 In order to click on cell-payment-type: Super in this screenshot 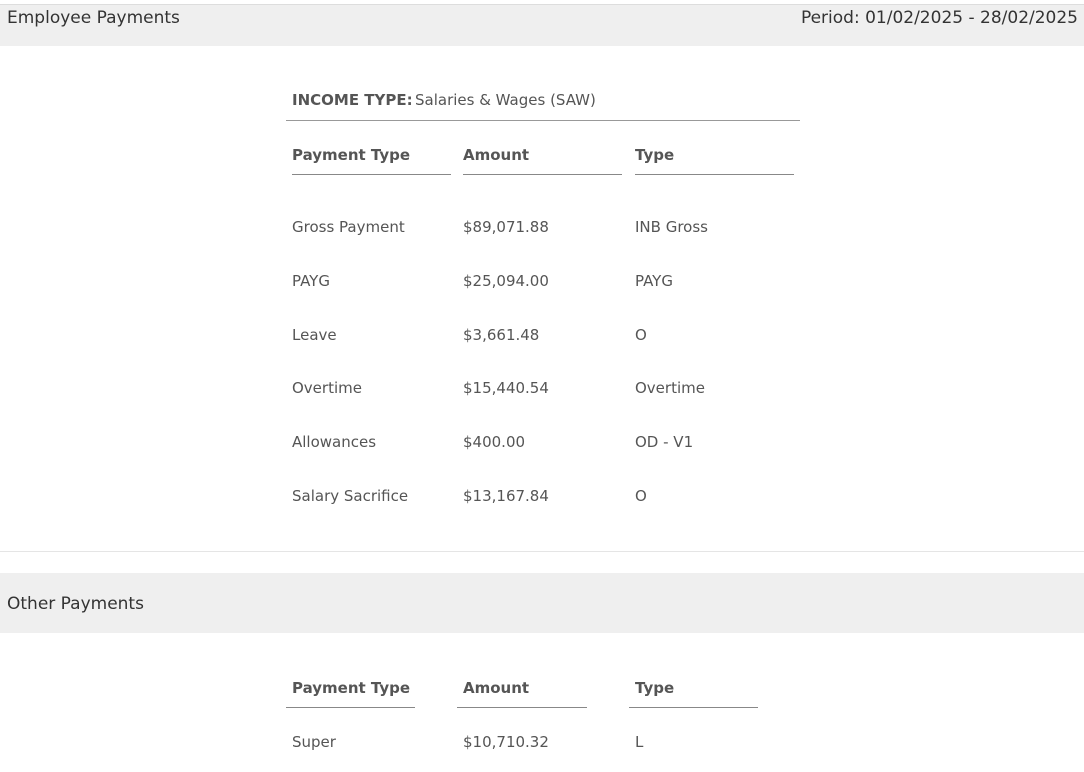, I will do `click(314, 742)`.